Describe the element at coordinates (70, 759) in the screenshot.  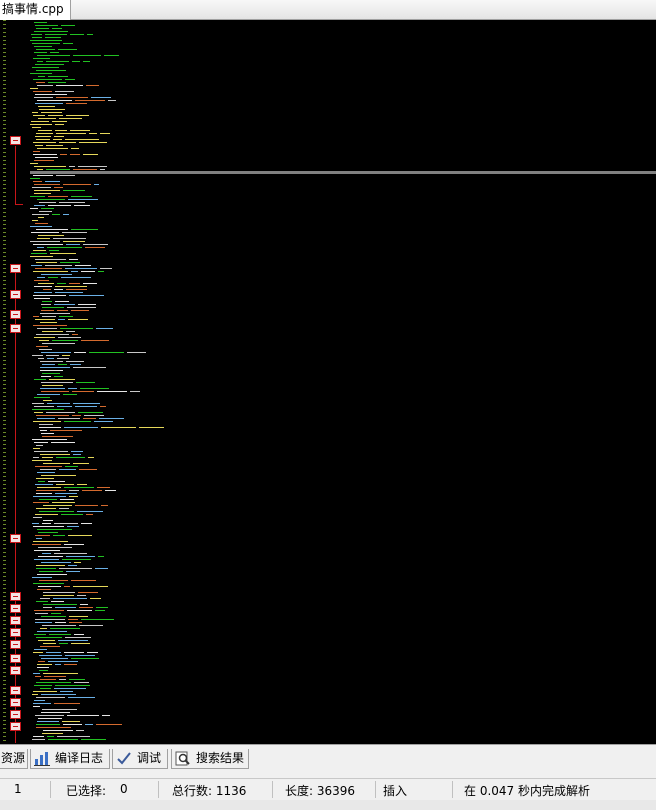
I see `tab-compile-log: 编译日志` at that location.